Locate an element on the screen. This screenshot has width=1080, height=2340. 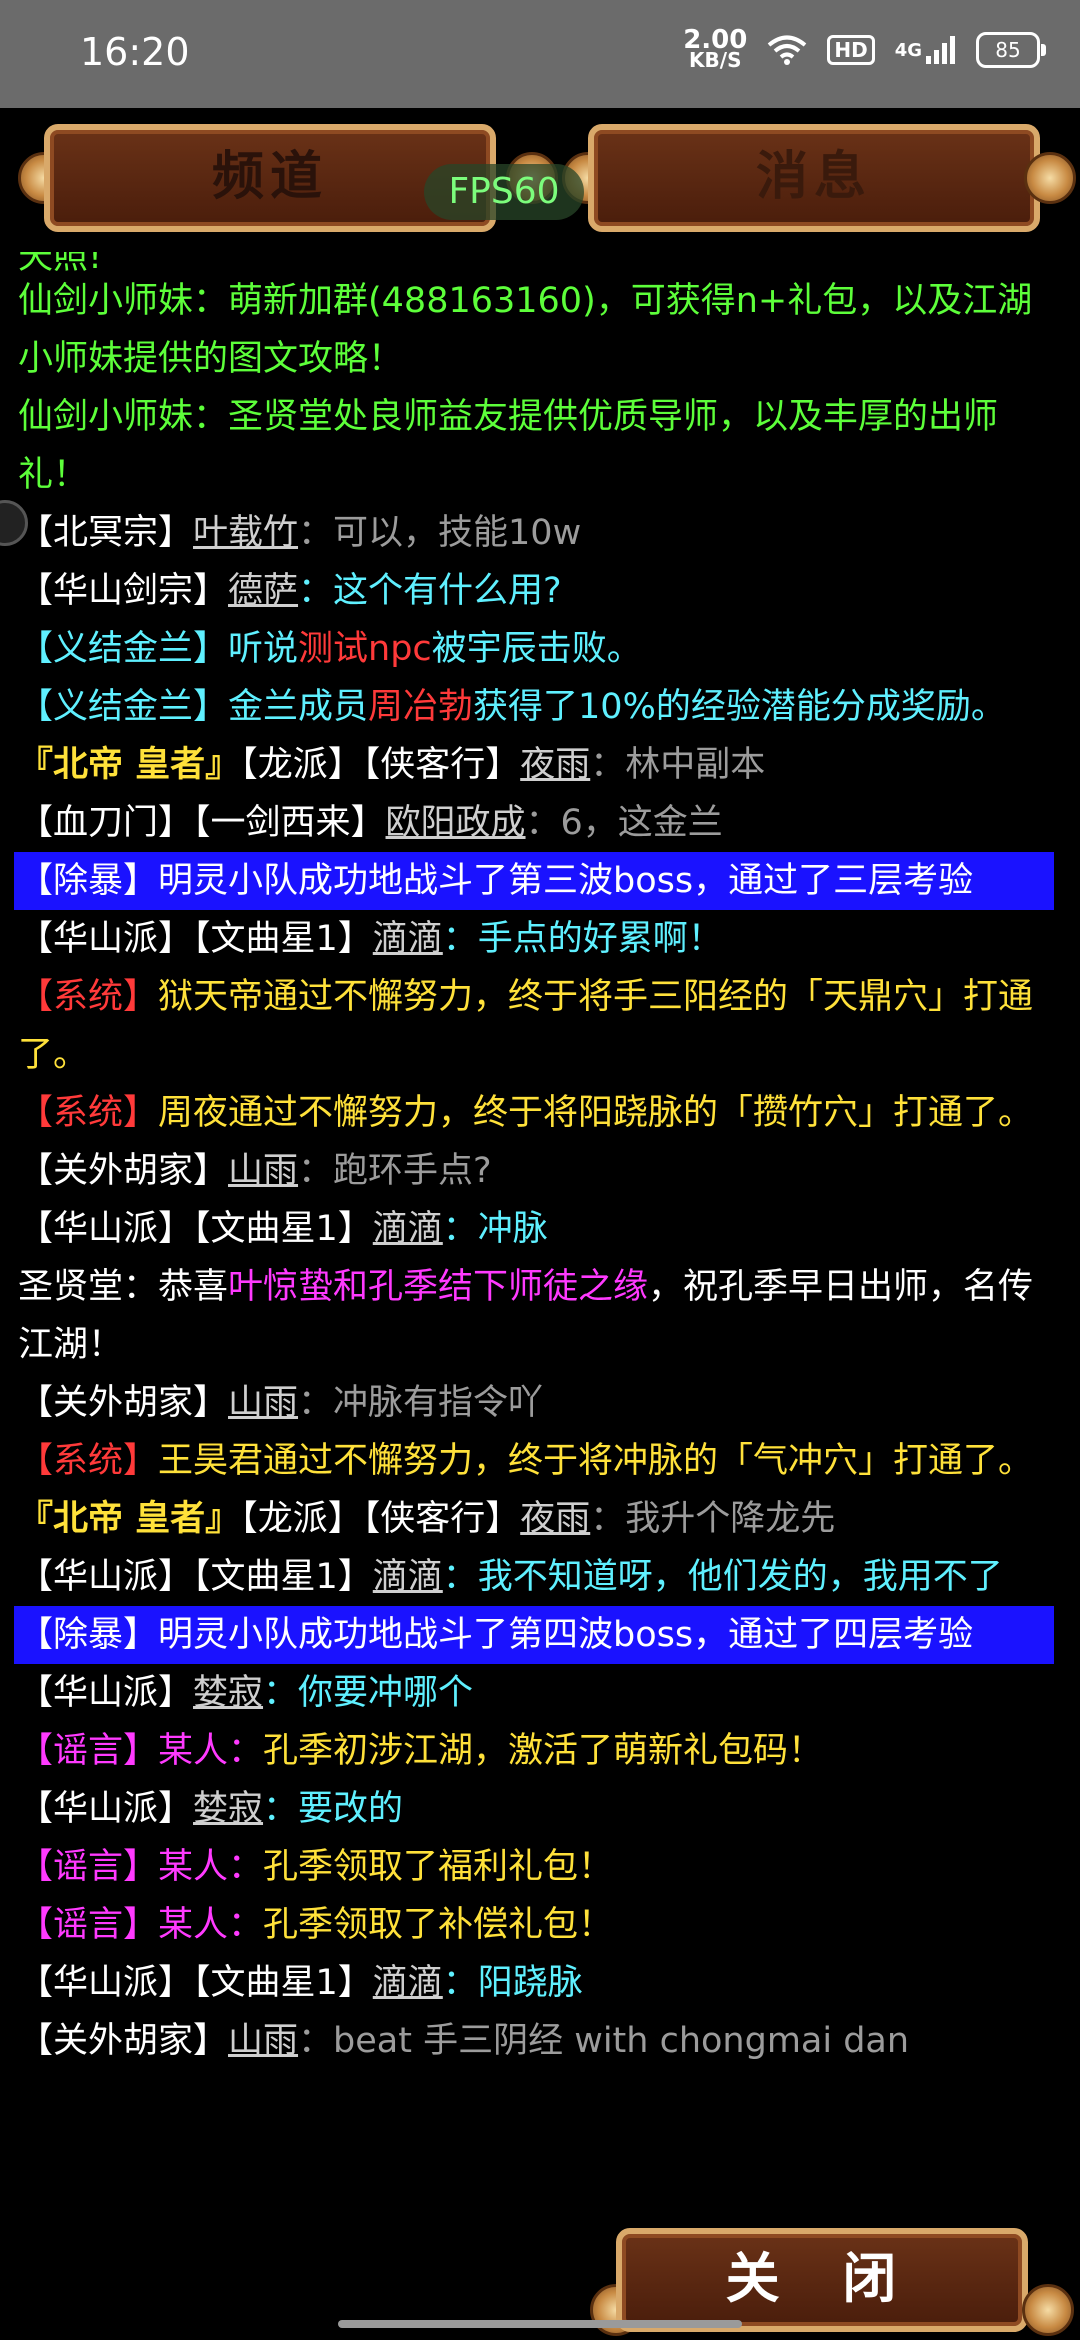
chat-message: 【系统】周夜通过不懈努力，终于将阳跷脉的「攒竹穴」打通了。 is located at coordinates (534, 1113).